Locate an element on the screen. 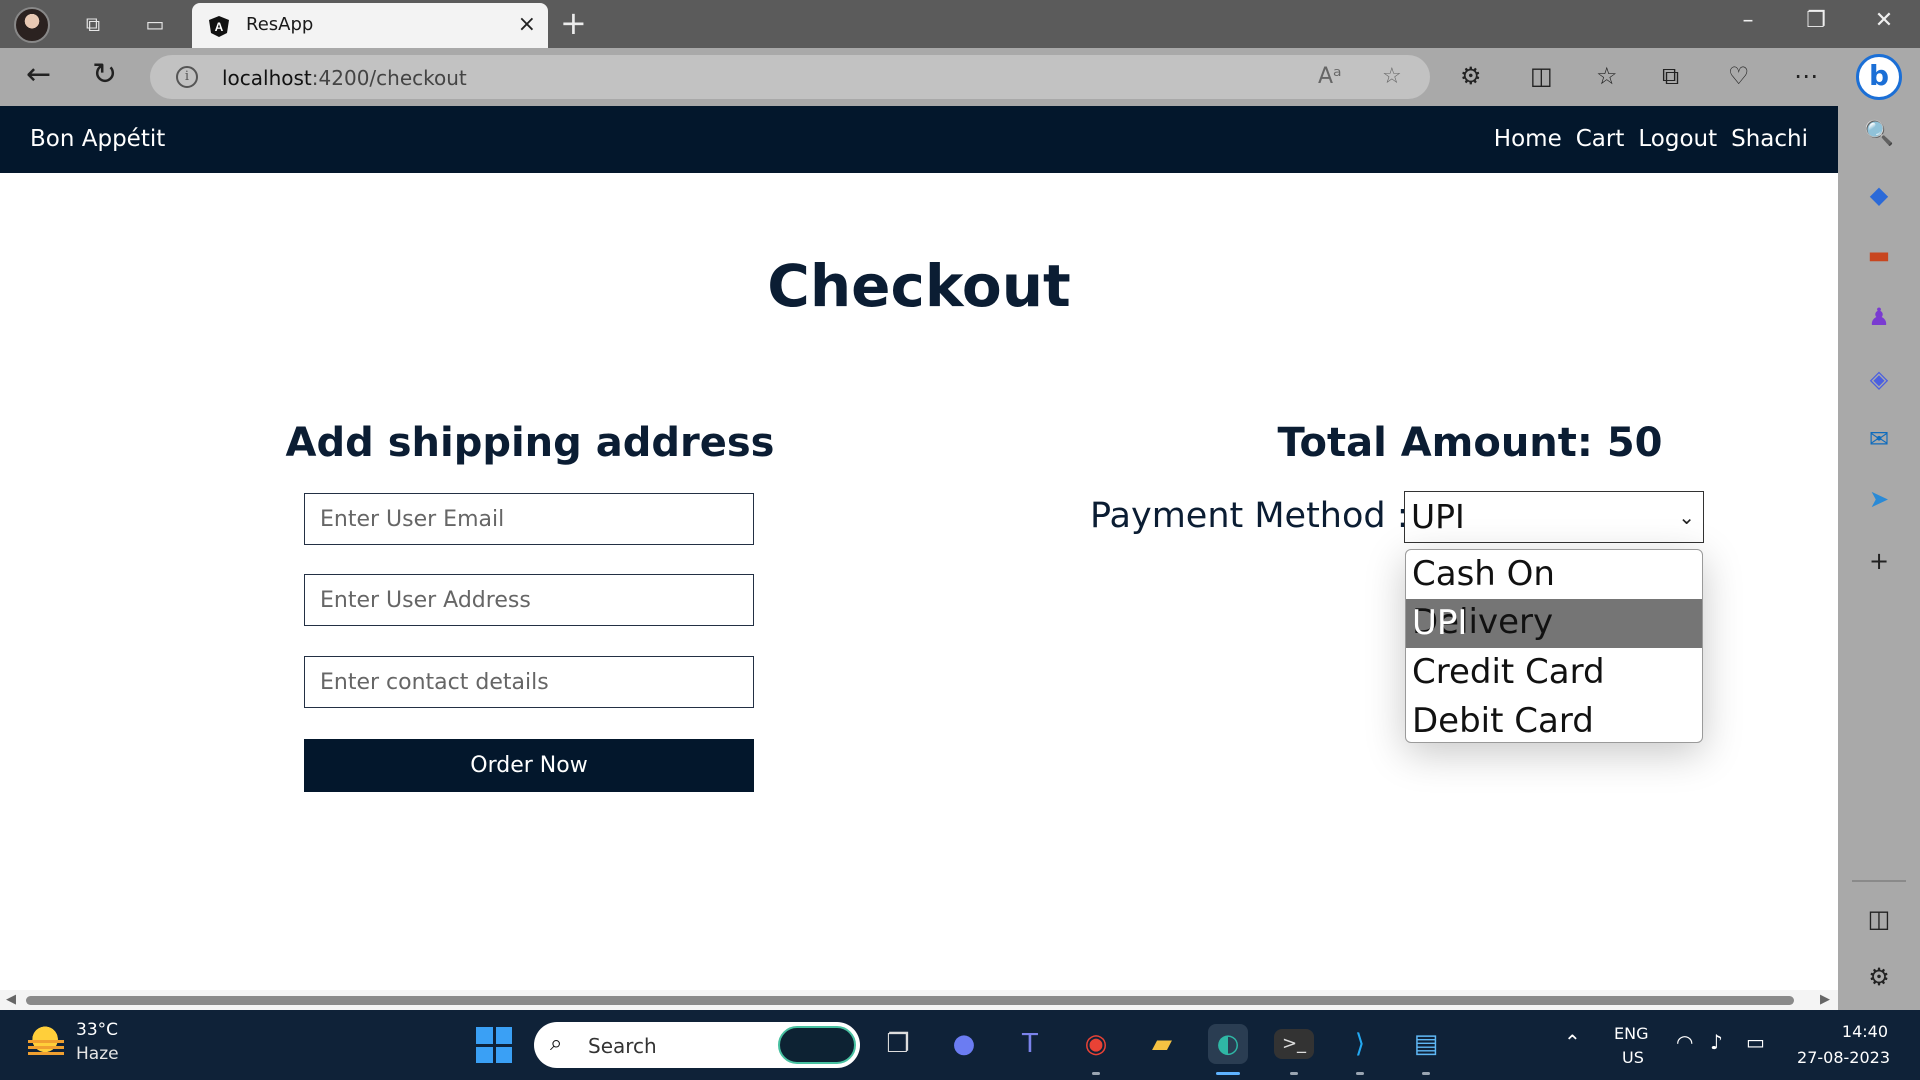 This screenshot has height=1080, width=1920. site-info-icon: i is located at coordinates (187, 77).